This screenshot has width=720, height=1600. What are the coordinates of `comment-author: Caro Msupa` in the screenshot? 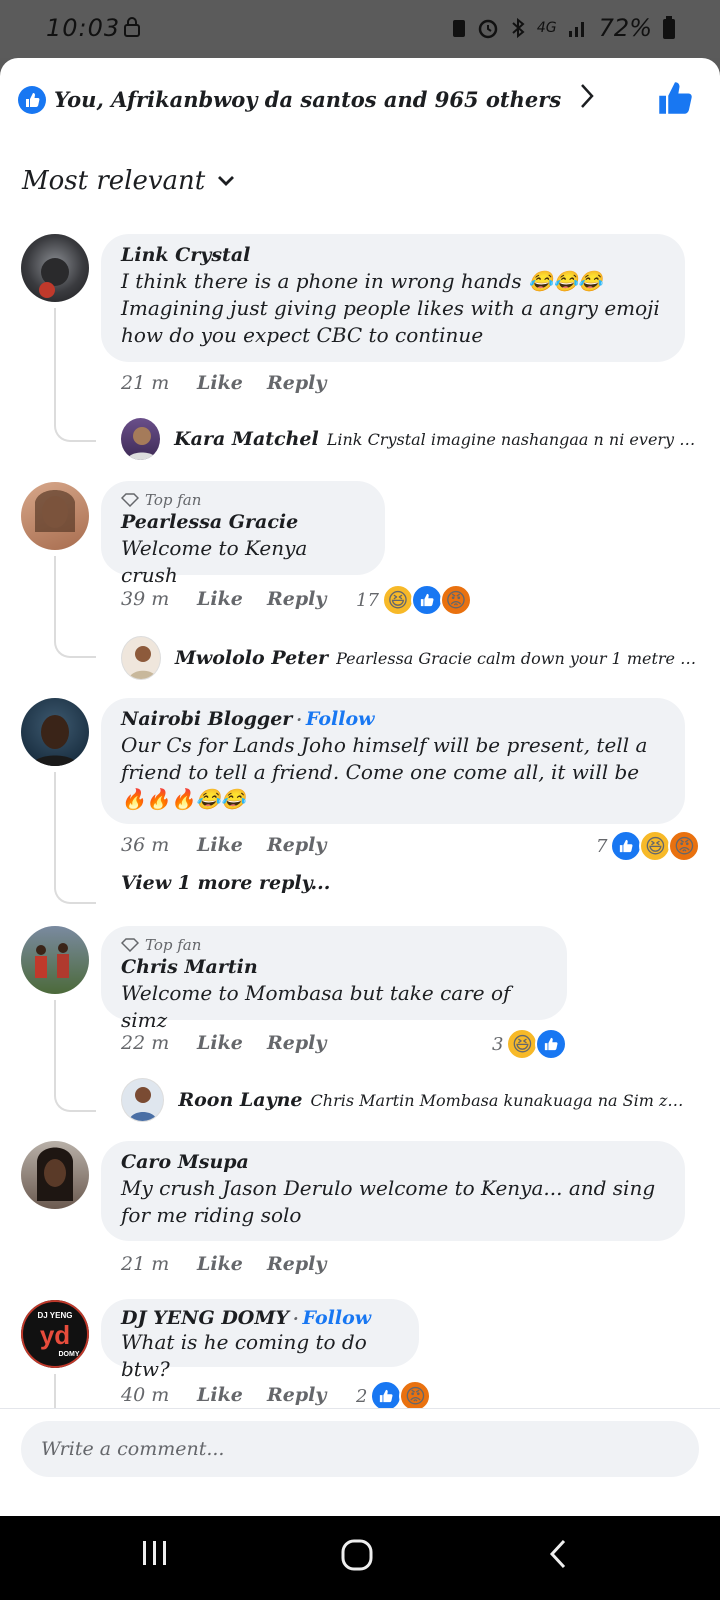 It's located at (393, 1162).